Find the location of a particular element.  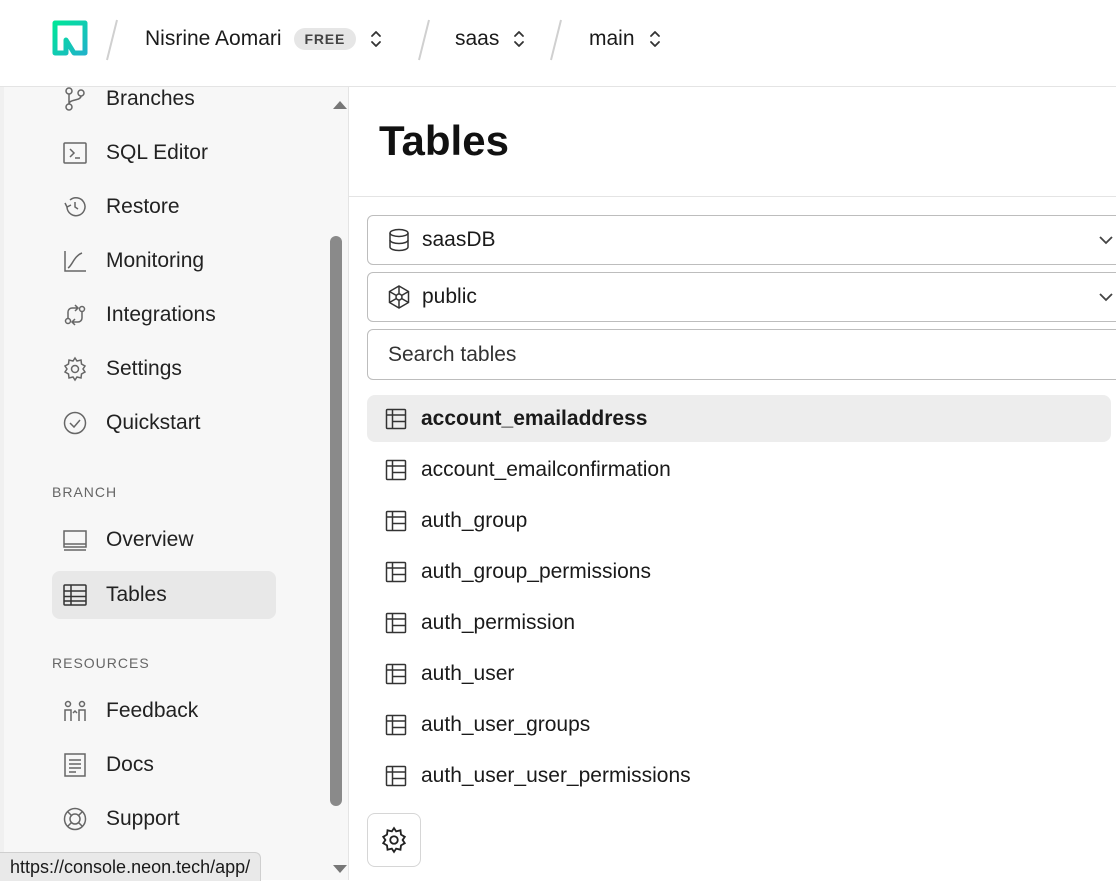

sidebar-item-branches: Branches is located at coordinates (164, 99).